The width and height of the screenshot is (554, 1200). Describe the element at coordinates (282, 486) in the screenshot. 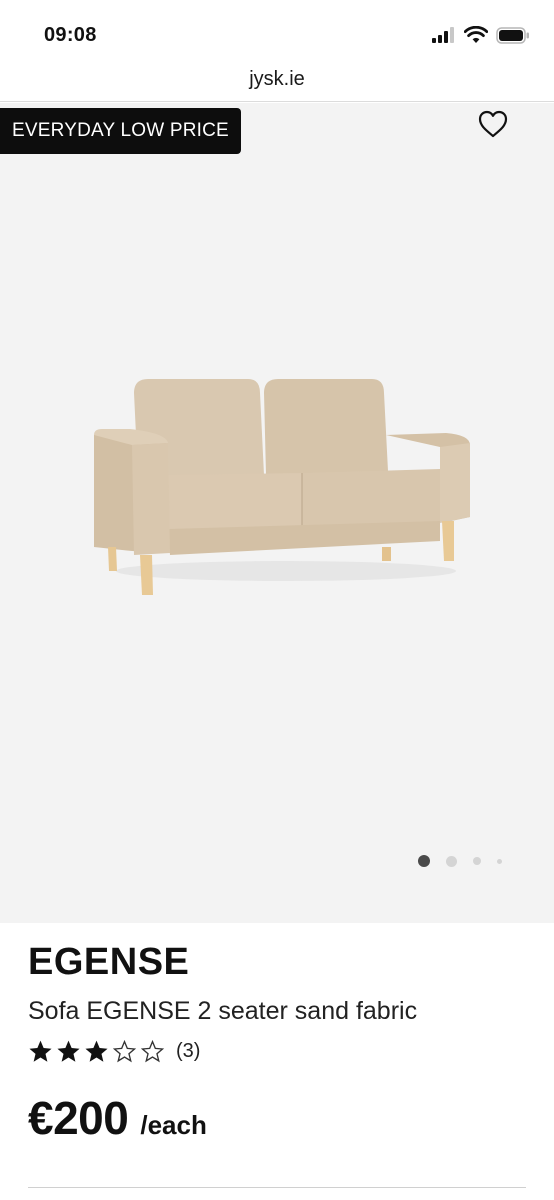

I see `sofa-image` at that location.